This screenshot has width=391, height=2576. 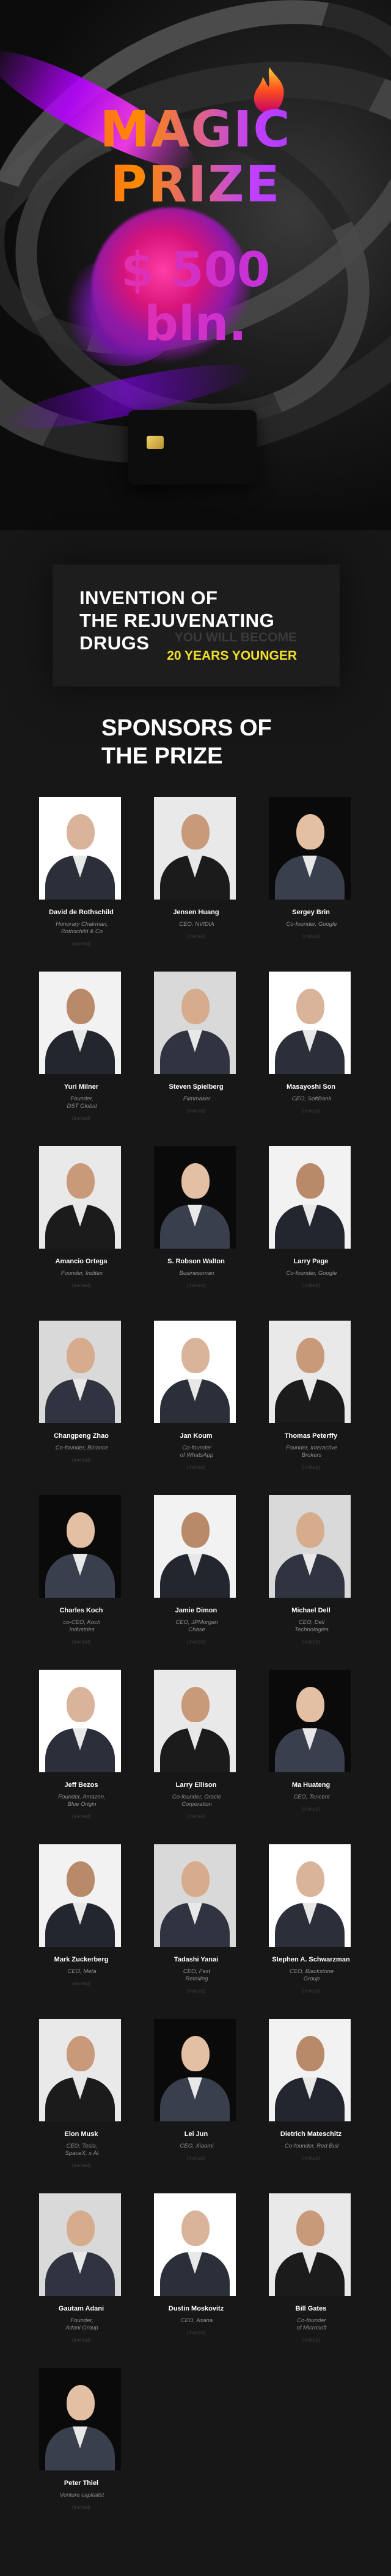 I want to click on sponsor-card: Steven Spielberg Filmmaker (invited), so click(x=197, y=1054).